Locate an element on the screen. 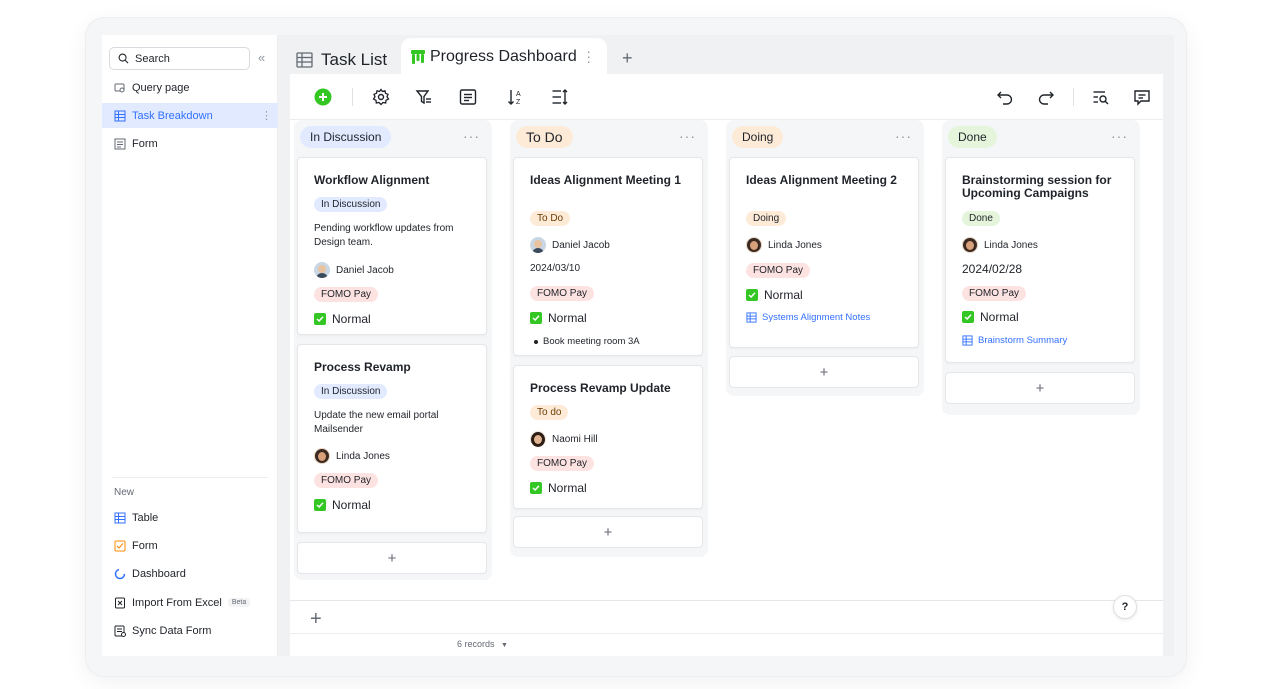 This screenshot has height=689, width=1265. sidebar-divider is located at coordinates (190, 477).